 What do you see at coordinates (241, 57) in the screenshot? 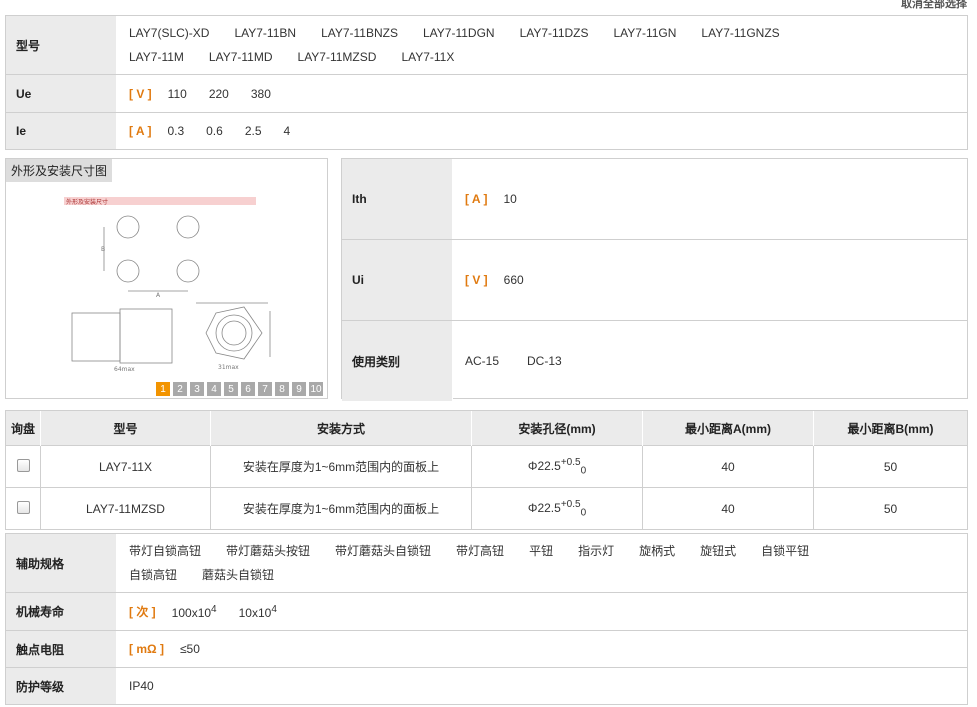
I see `model-chip: LAY7-11MD` at bounding box center [241, 57].